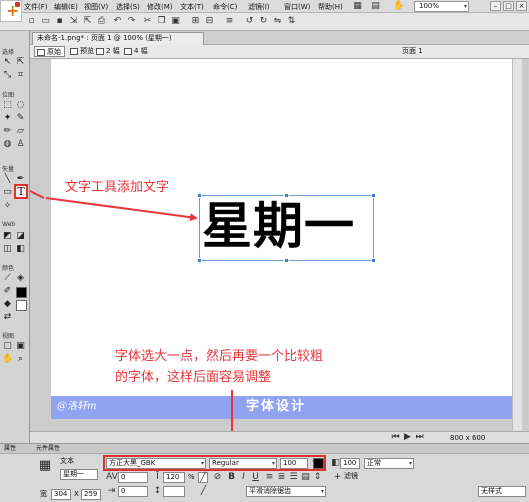  What do you see at coordinates (219, 356) in the screenshot?
I see `annotation-font-note-1: 字体选大一点，然后再要一个比较粗` at bounding box center [219, 356].